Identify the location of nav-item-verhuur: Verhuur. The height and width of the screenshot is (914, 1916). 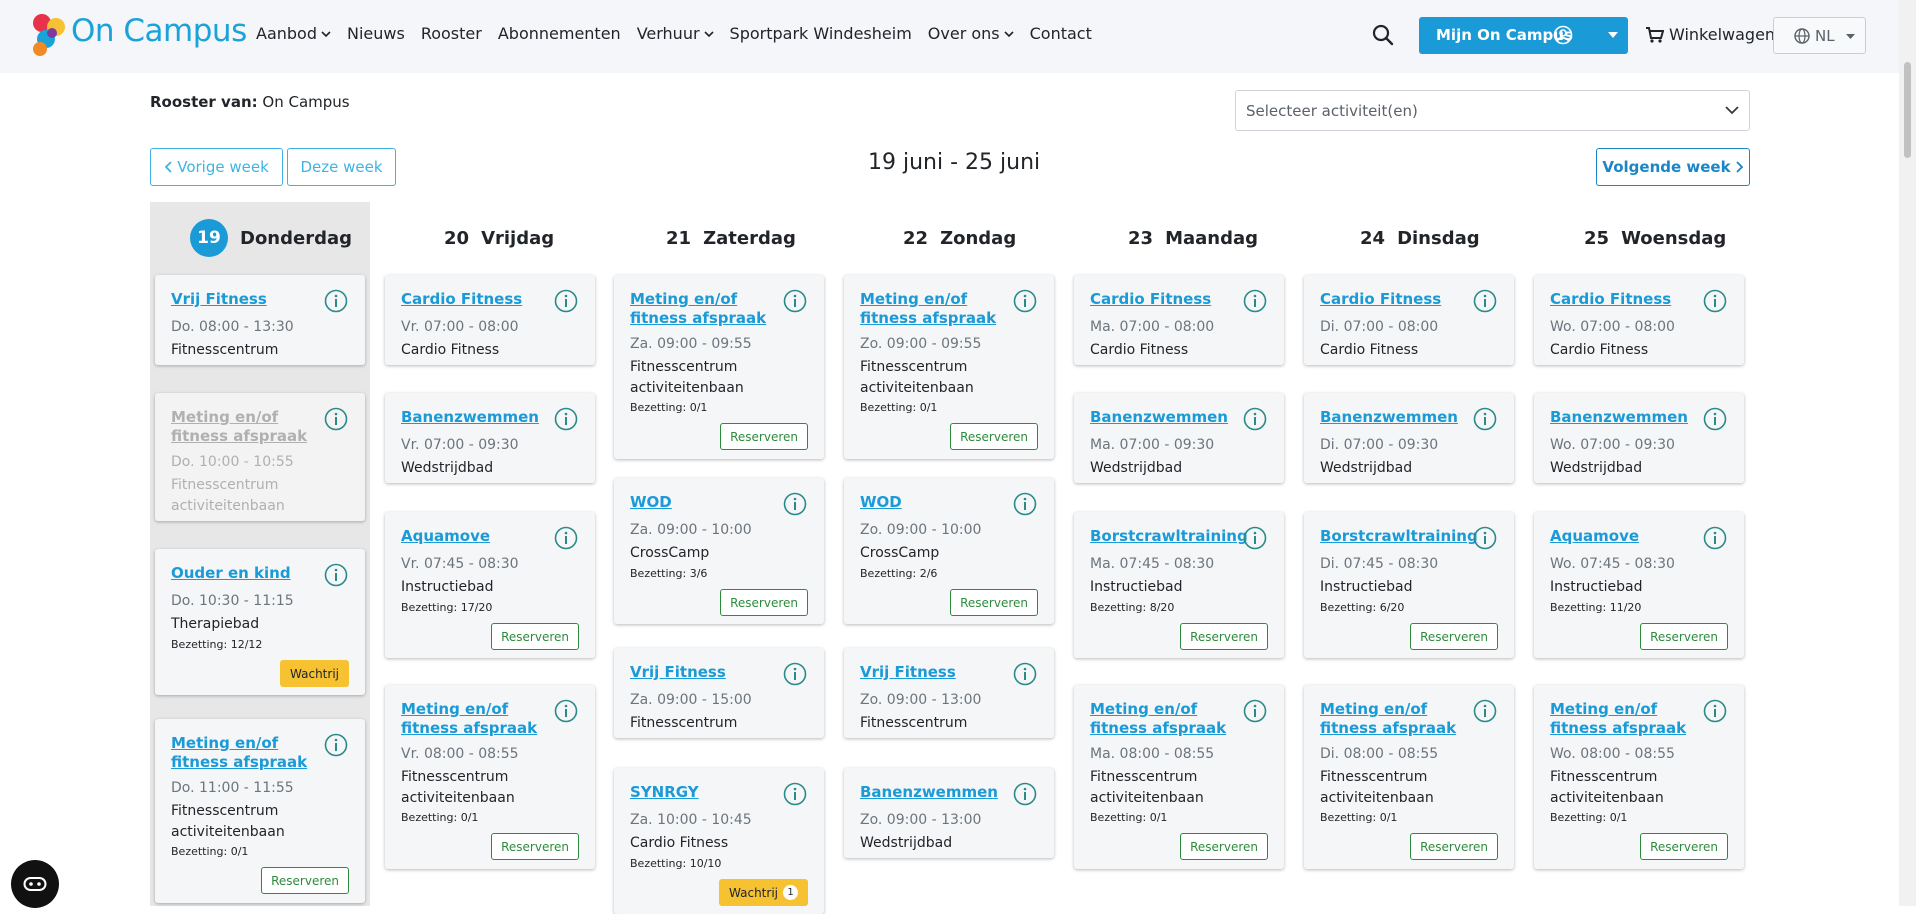
(675, 33).